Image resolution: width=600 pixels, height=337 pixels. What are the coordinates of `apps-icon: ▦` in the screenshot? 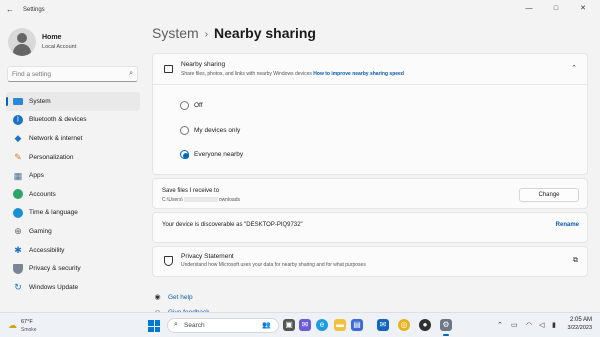 It's located at (18, 175).